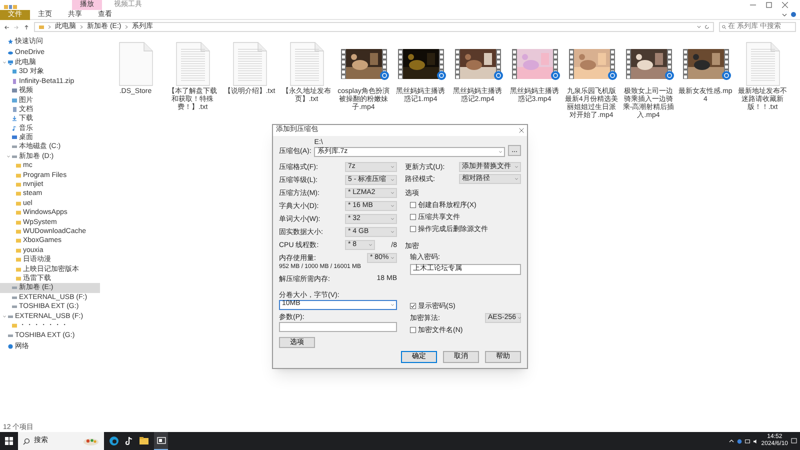 This screenshot has width=800, height=450. I want to click on help-icon, so click(793, 14).